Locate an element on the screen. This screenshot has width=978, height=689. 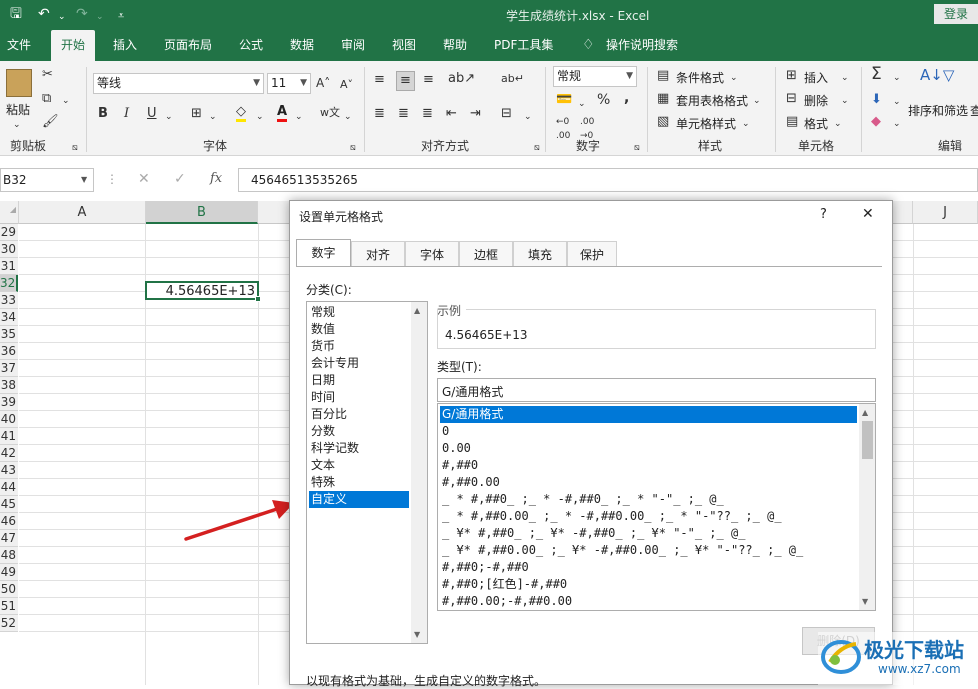
row-header: 44 is located at coordinates (9, 487).